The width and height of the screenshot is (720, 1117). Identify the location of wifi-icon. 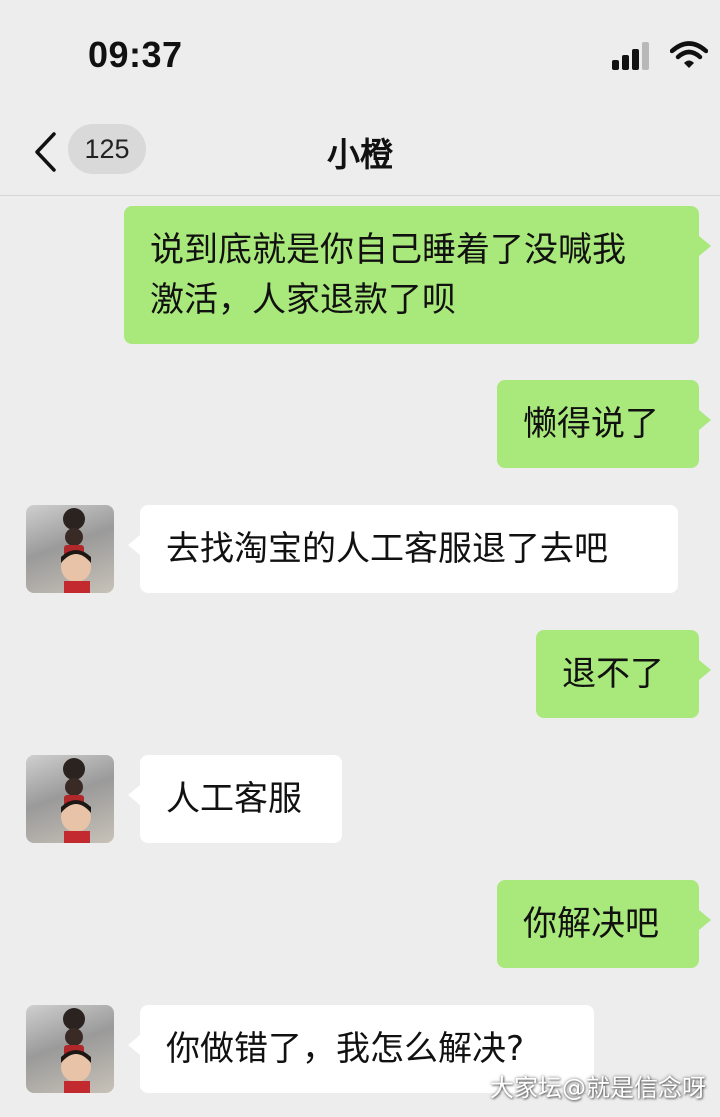
(689, 55).